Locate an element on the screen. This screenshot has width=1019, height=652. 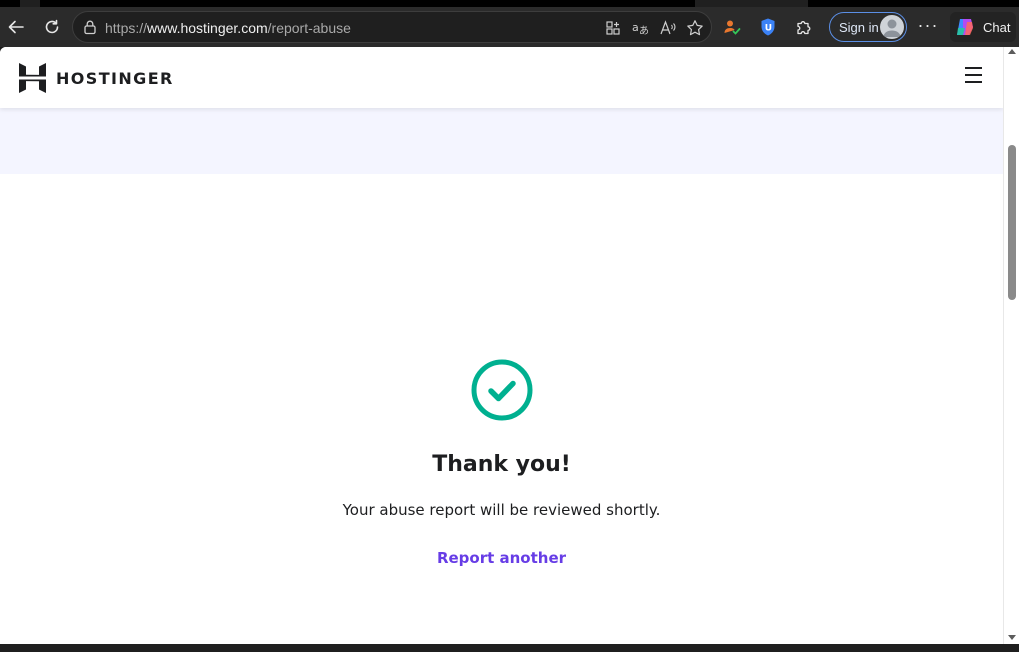
site-header: HOSTINGER is located at coordinates (501, 77).